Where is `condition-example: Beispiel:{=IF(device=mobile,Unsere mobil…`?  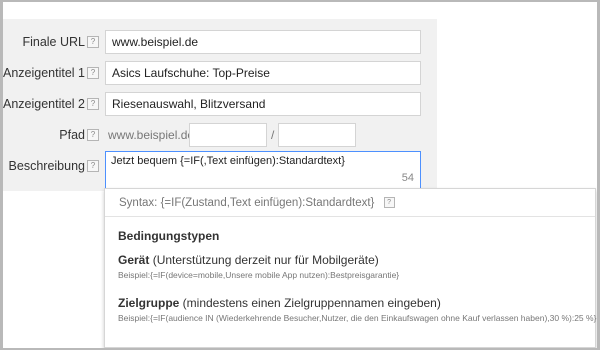
condition-example: Beispiel:{=IF(device=mobile,Unsere mobil… is located at coordinates (259, 275).